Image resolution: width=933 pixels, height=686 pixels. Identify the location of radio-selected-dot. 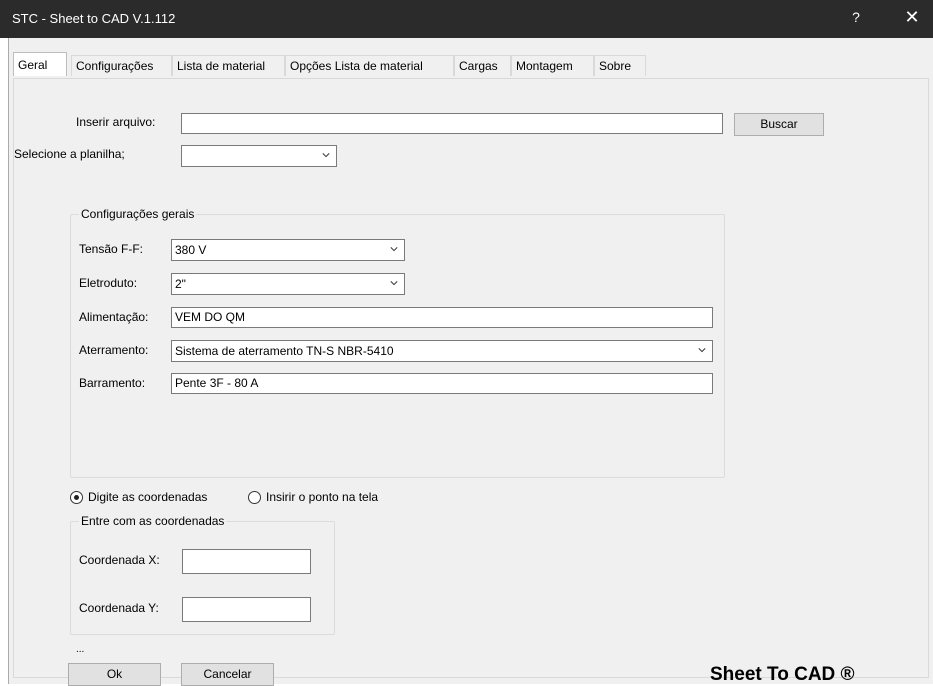
(76, 497).